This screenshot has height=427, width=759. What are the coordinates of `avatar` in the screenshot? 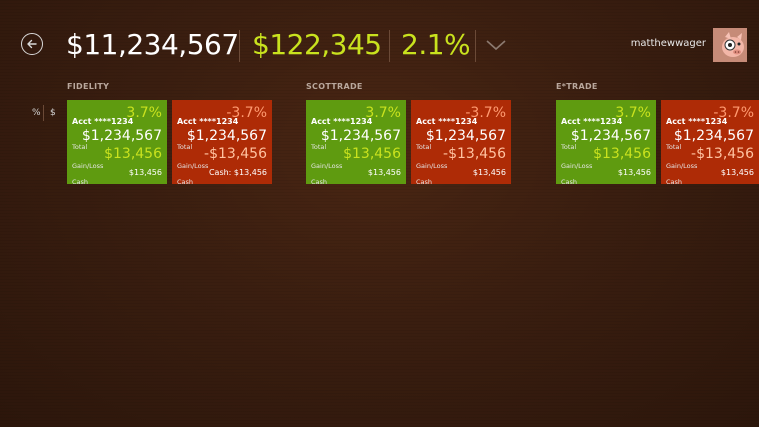 It's located at (730, 45).